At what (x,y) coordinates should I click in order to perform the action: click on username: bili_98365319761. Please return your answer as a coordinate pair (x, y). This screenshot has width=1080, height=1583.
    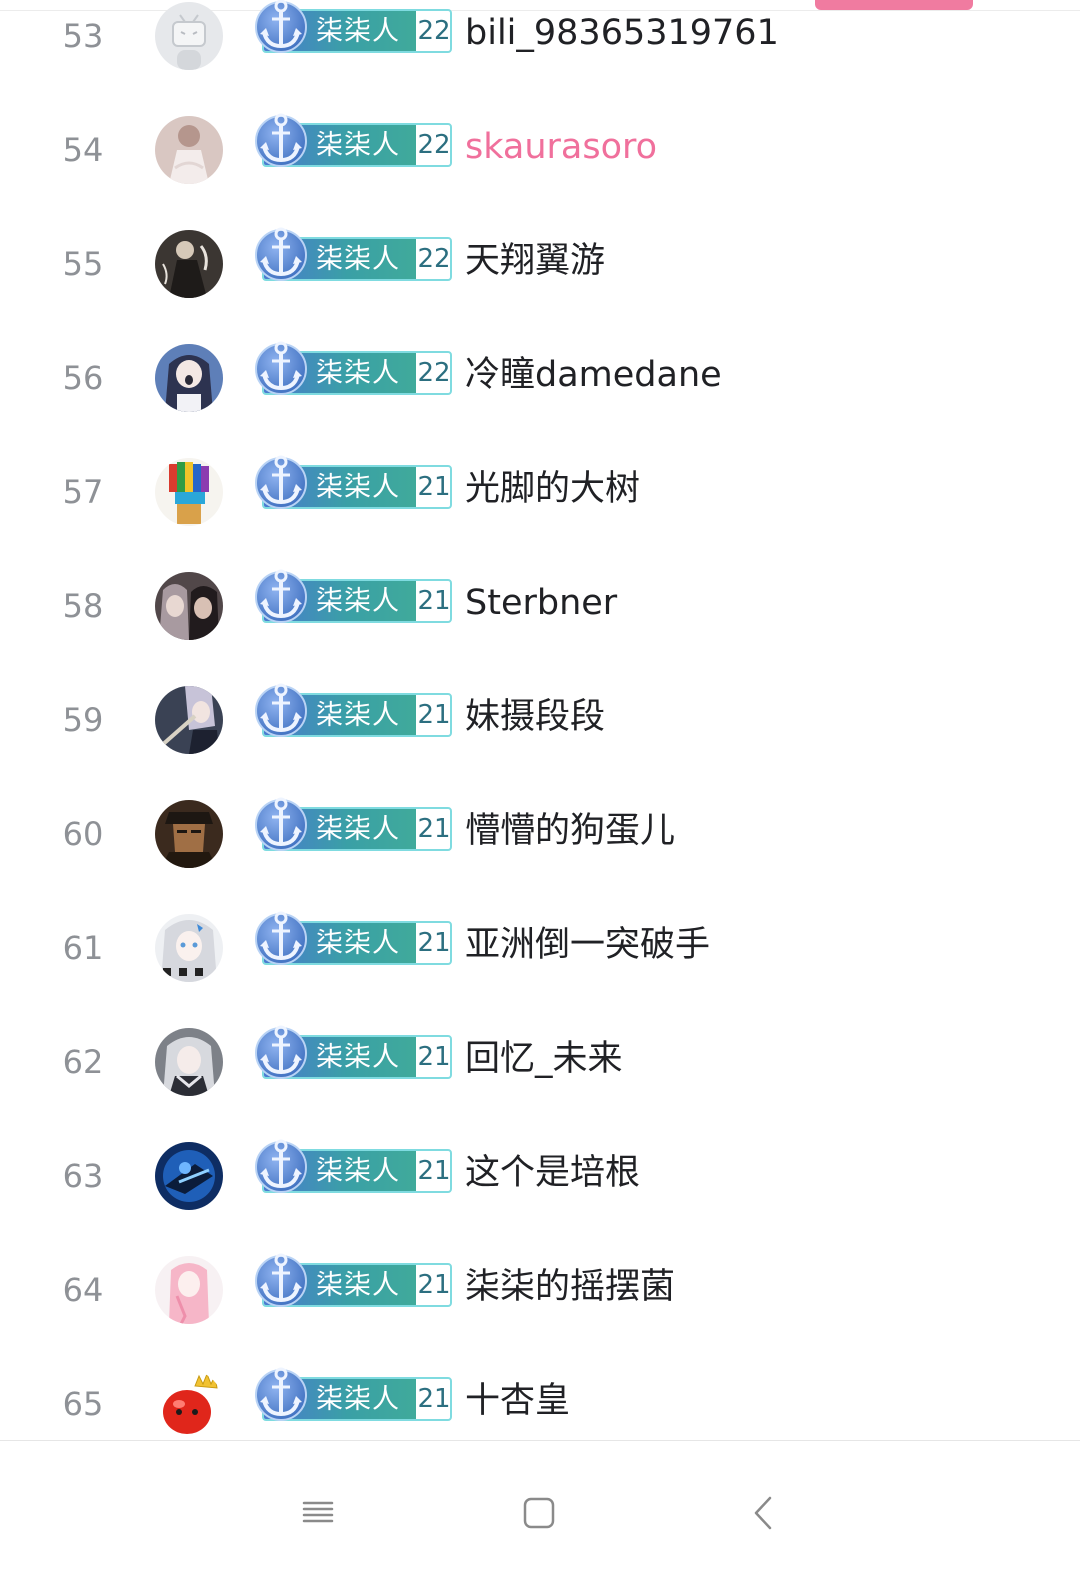
    Looking at the image, I should click on (622, 33).